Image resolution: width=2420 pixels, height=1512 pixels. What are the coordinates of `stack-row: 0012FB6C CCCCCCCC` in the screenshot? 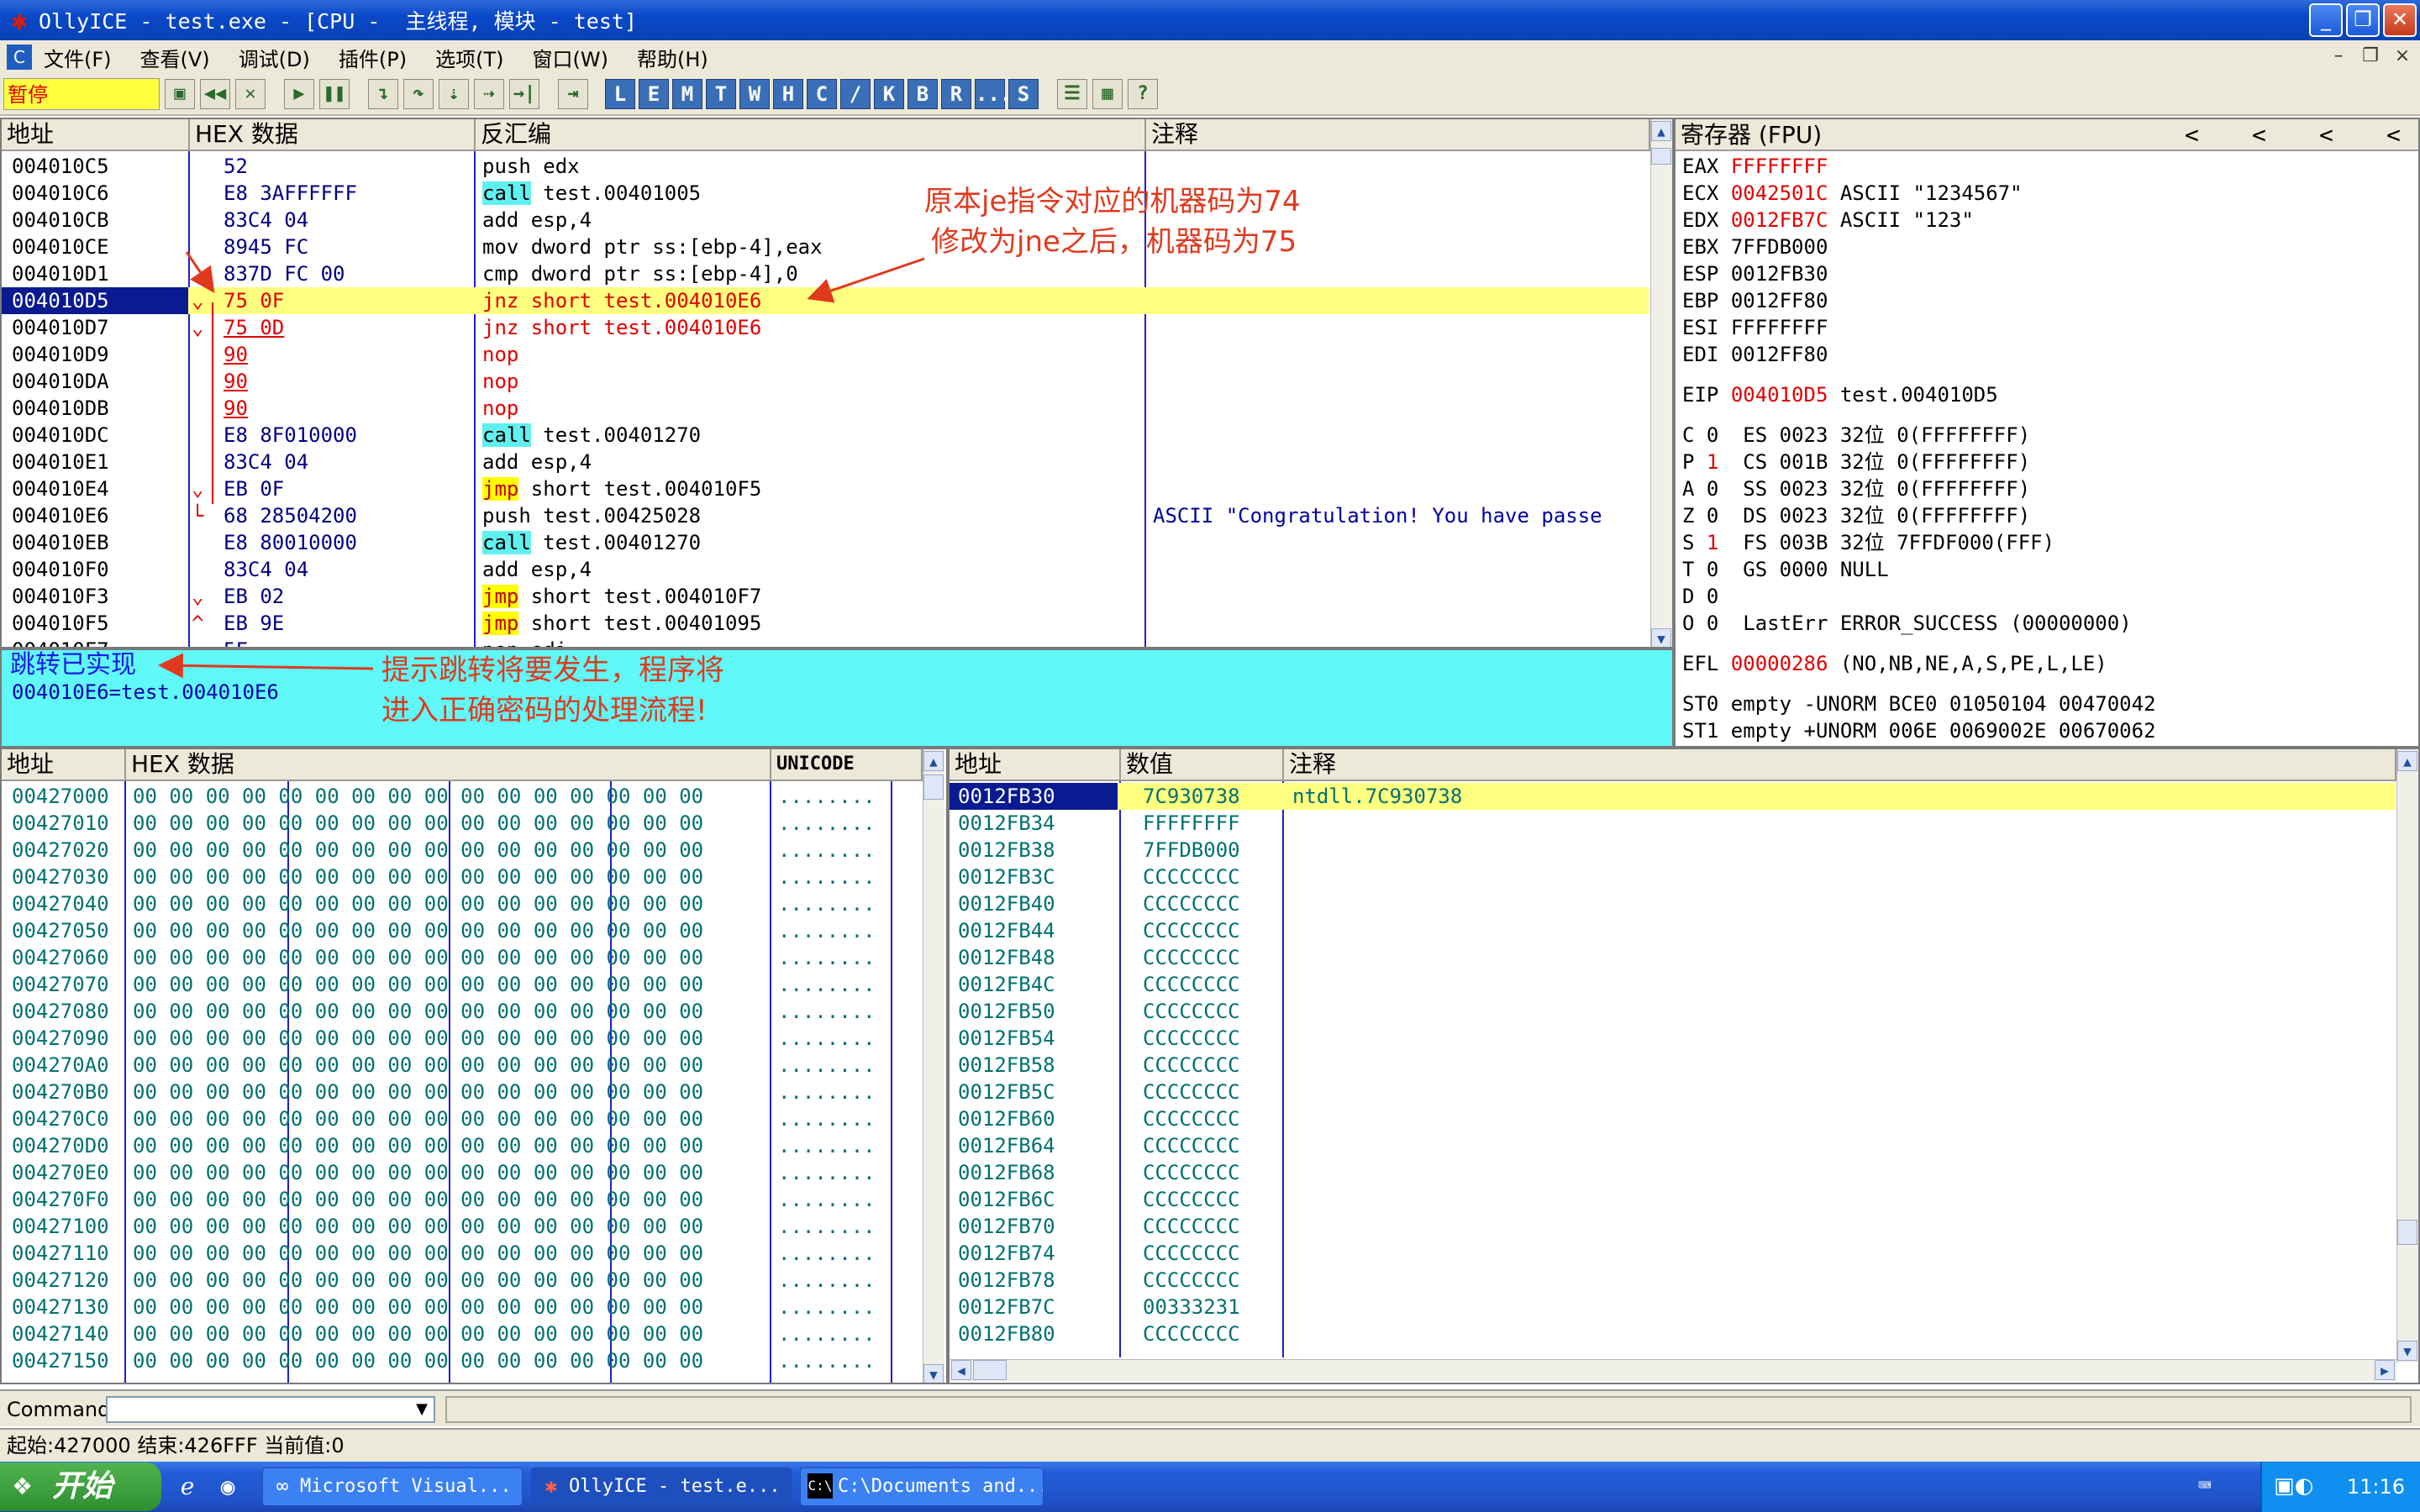 It's located at (1673, 1199).